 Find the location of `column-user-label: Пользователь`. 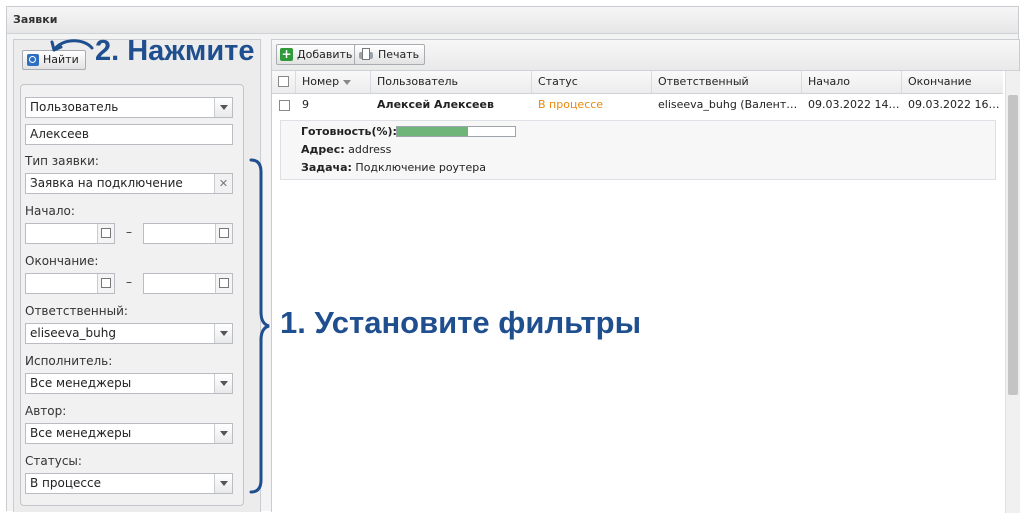

column-user-label: Пользователь is located at coordinates (418, 81).